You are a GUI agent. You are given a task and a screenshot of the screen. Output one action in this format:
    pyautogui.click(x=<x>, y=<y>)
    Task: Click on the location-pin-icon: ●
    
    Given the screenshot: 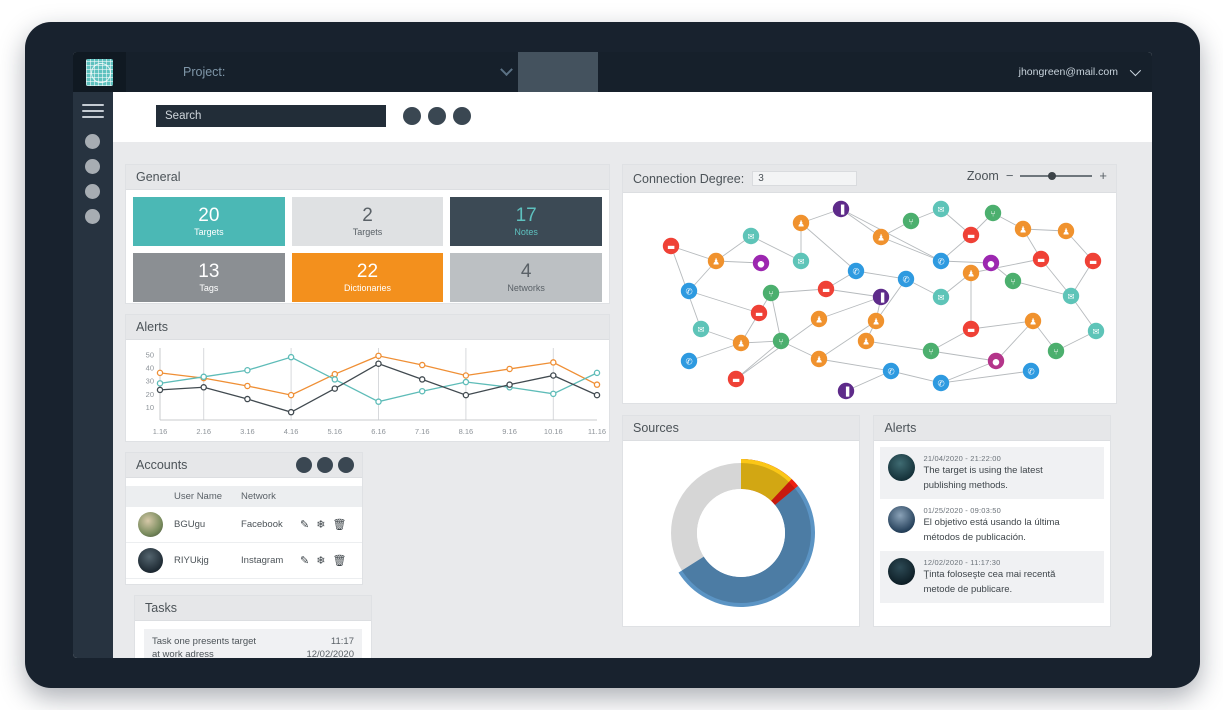 What is the action you would take?
    pyautogui.click(x=760, y=265)
    